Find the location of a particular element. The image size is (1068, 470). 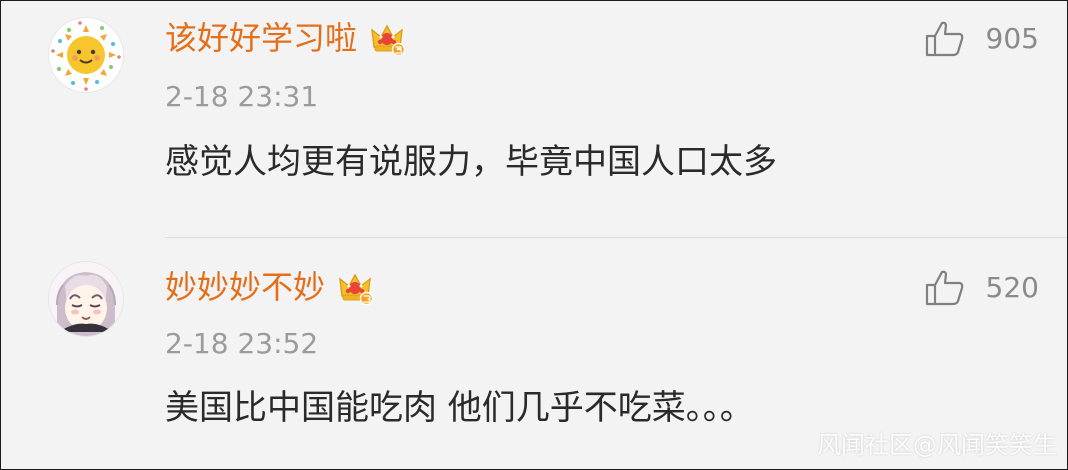

comment-text: 感觉人均更有说服力，毕竟中国人口太多 is located at coordinates (471, 162).